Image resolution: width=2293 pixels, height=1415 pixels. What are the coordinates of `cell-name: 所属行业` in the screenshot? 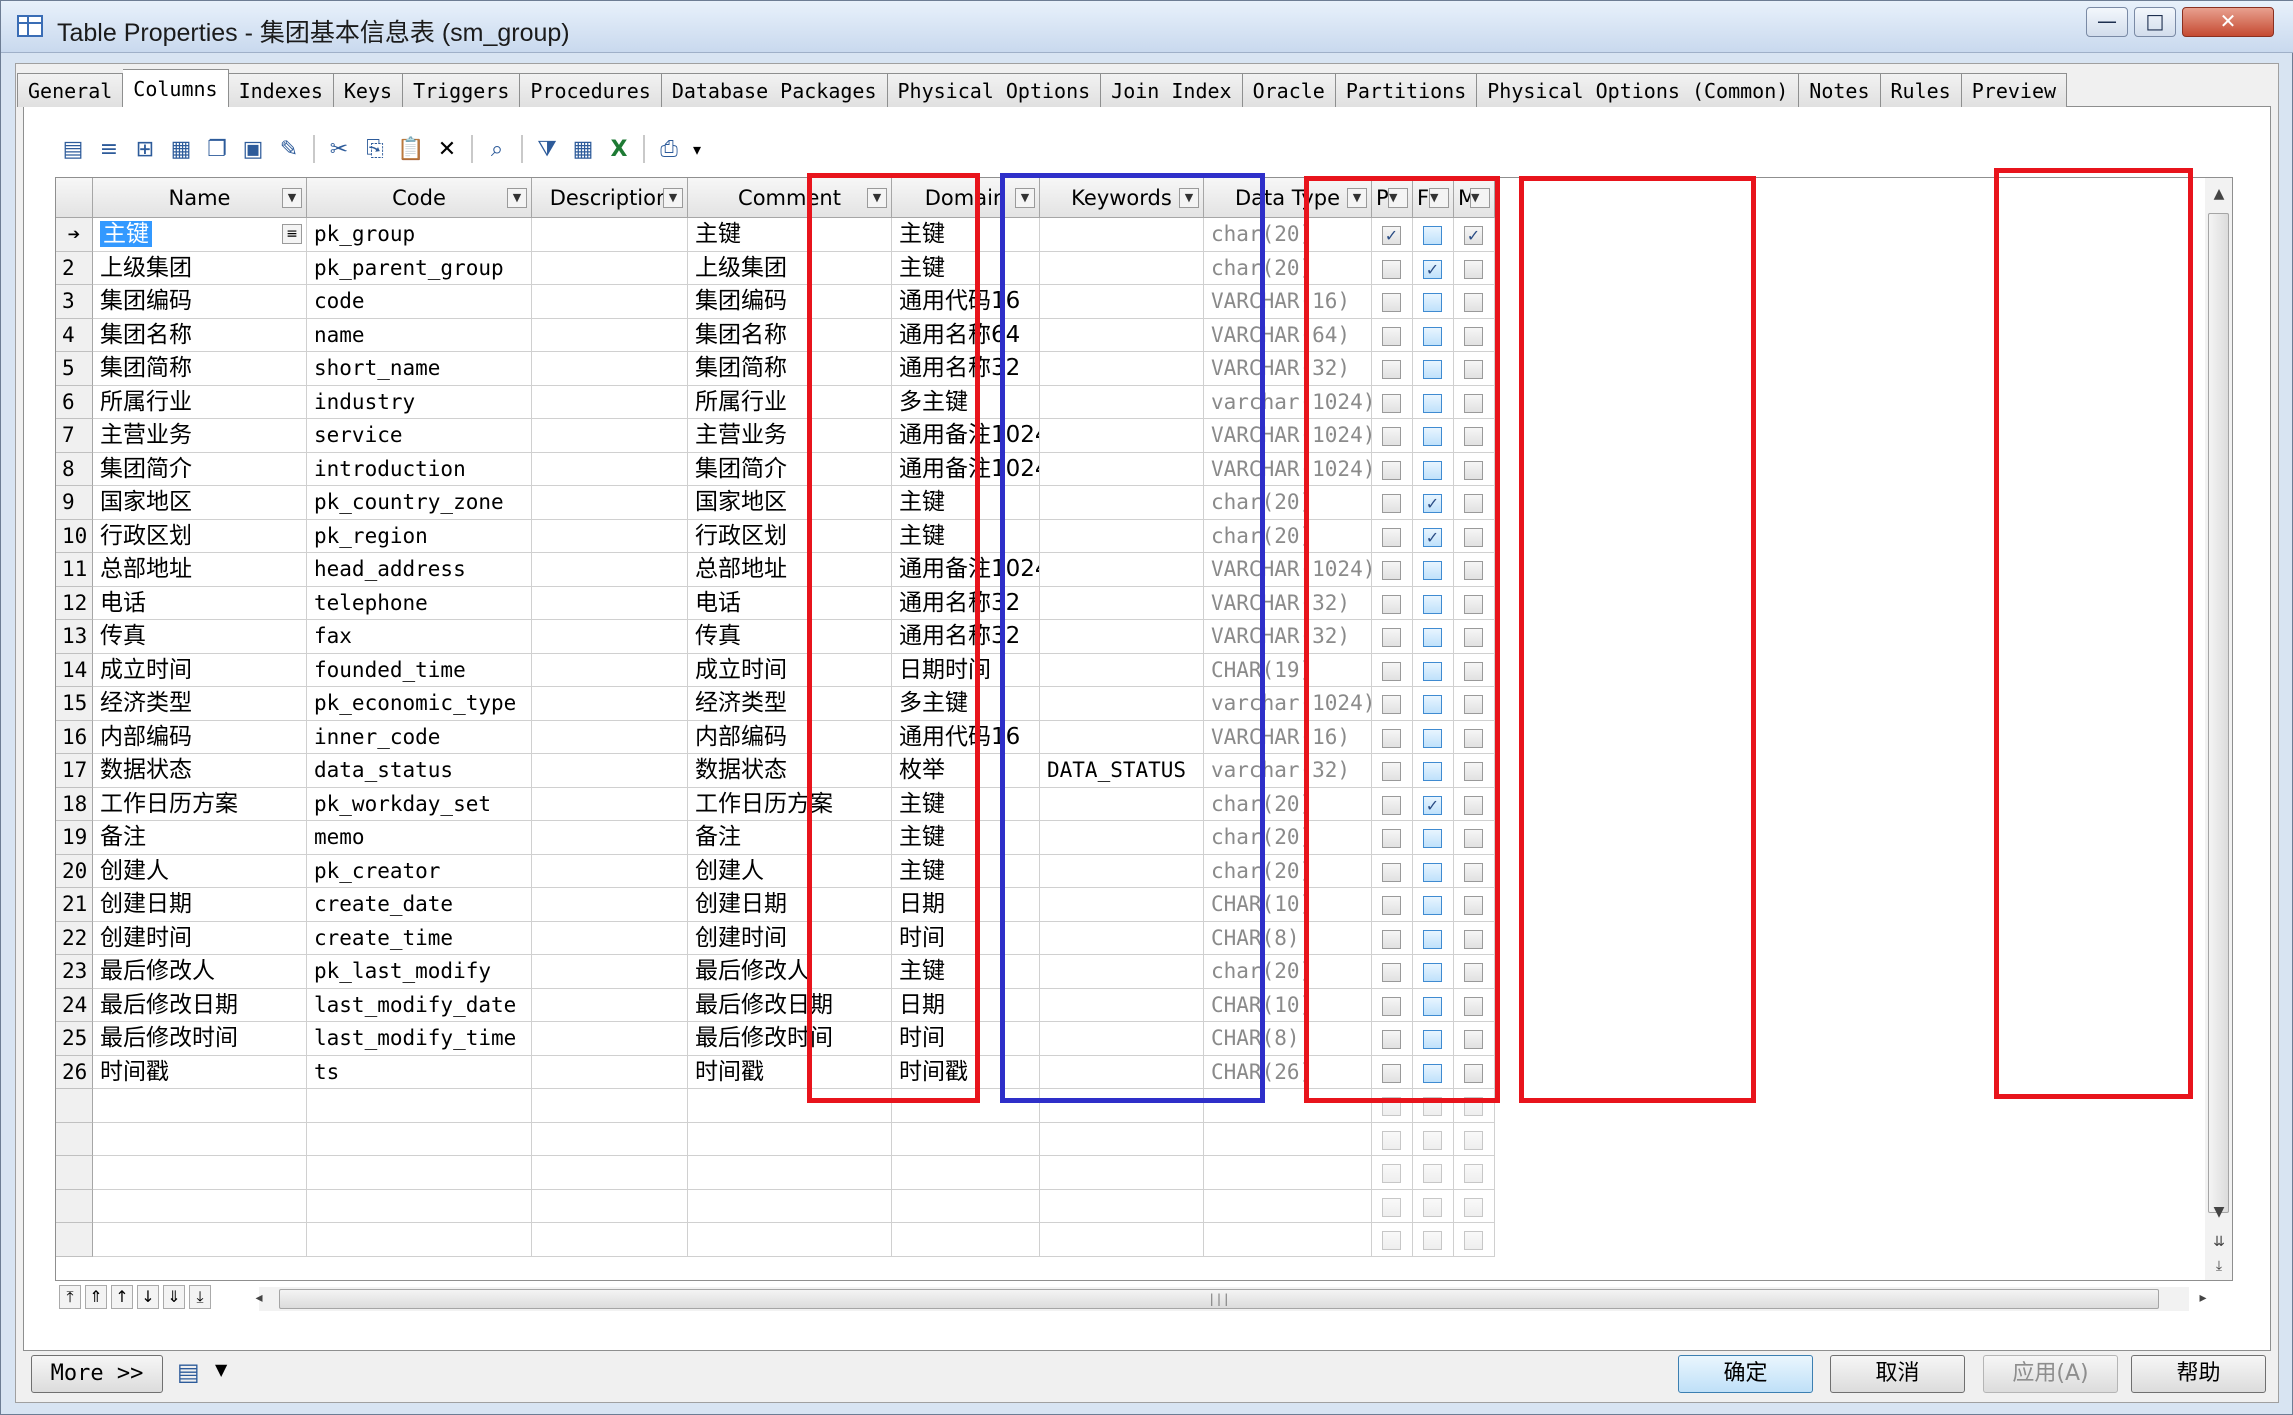 It's located at (200, 402).